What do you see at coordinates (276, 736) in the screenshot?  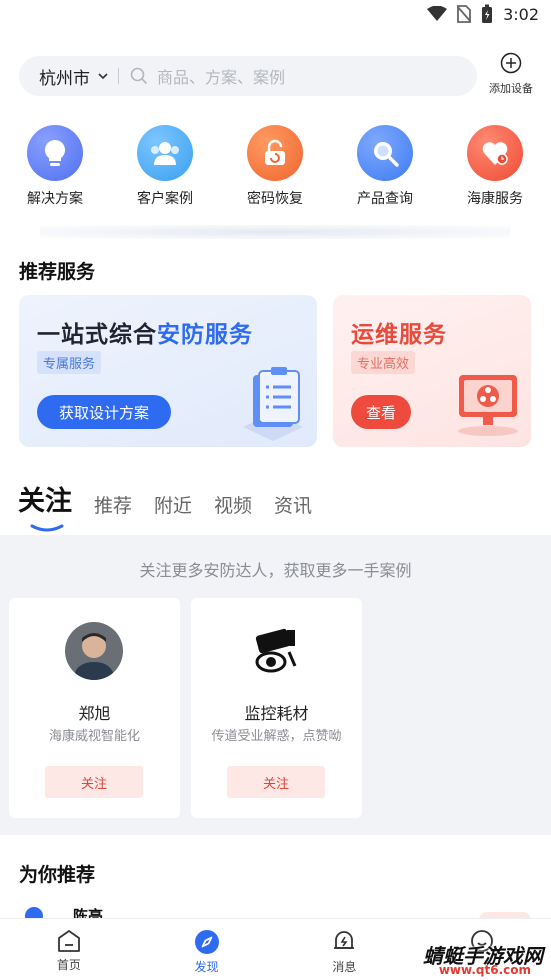 I see `person-desc: 传道受业解惑，点赞呦` at bounding box center [276, 736].